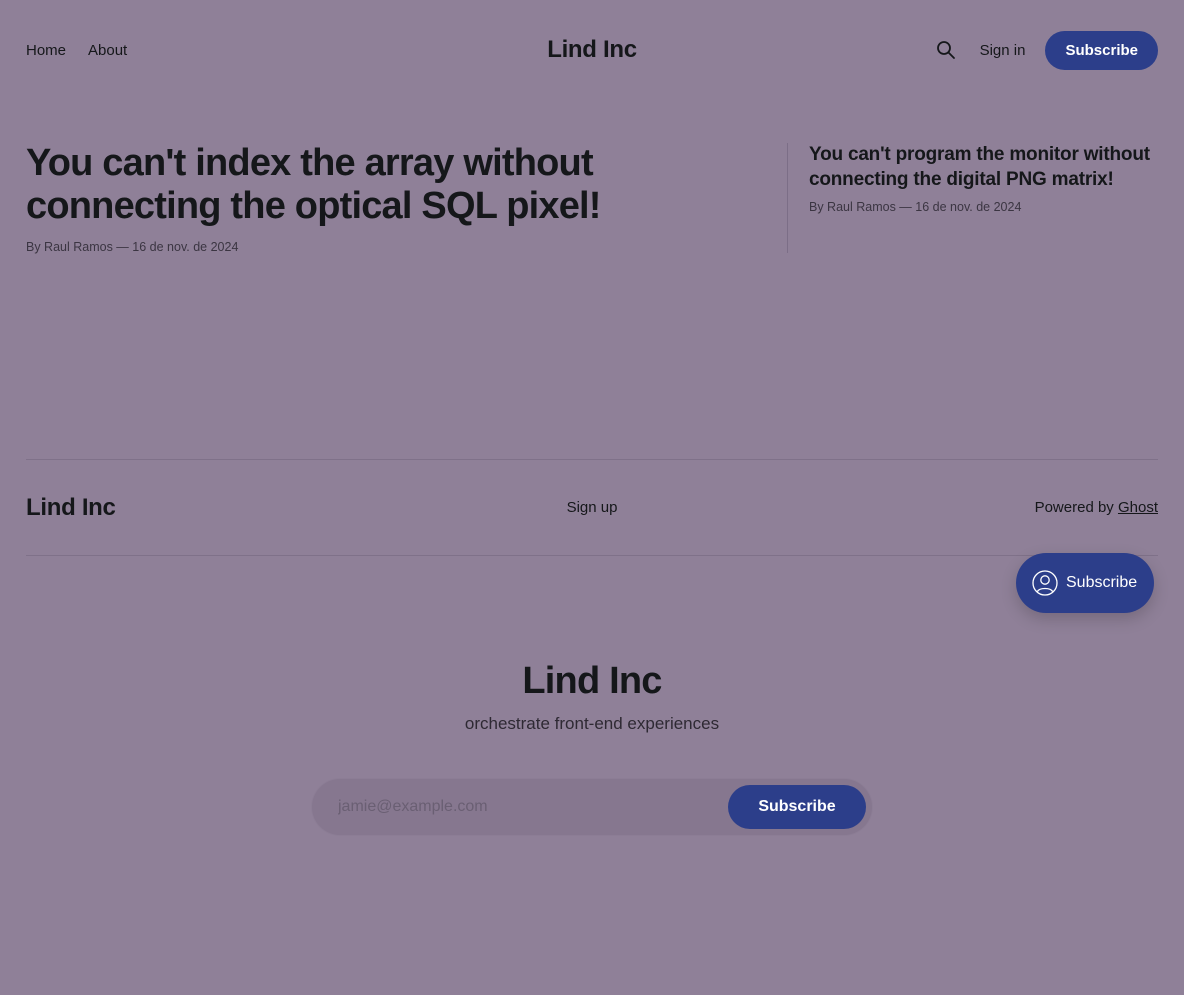 The width and height of the screenshot is (1184, 995). Describe the element at coordinates (592, 723) in the screenshot. I see `cta-description: orchestrate front-end experiences` at that location.